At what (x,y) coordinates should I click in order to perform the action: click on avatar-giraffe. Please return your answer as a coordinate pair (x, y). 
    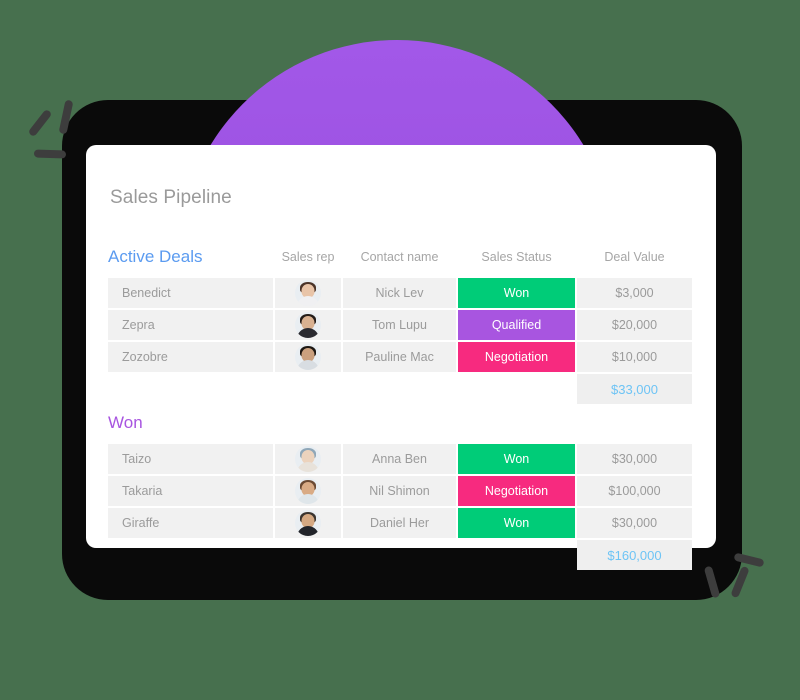
    Looking at the image, I should click on (308, 523).